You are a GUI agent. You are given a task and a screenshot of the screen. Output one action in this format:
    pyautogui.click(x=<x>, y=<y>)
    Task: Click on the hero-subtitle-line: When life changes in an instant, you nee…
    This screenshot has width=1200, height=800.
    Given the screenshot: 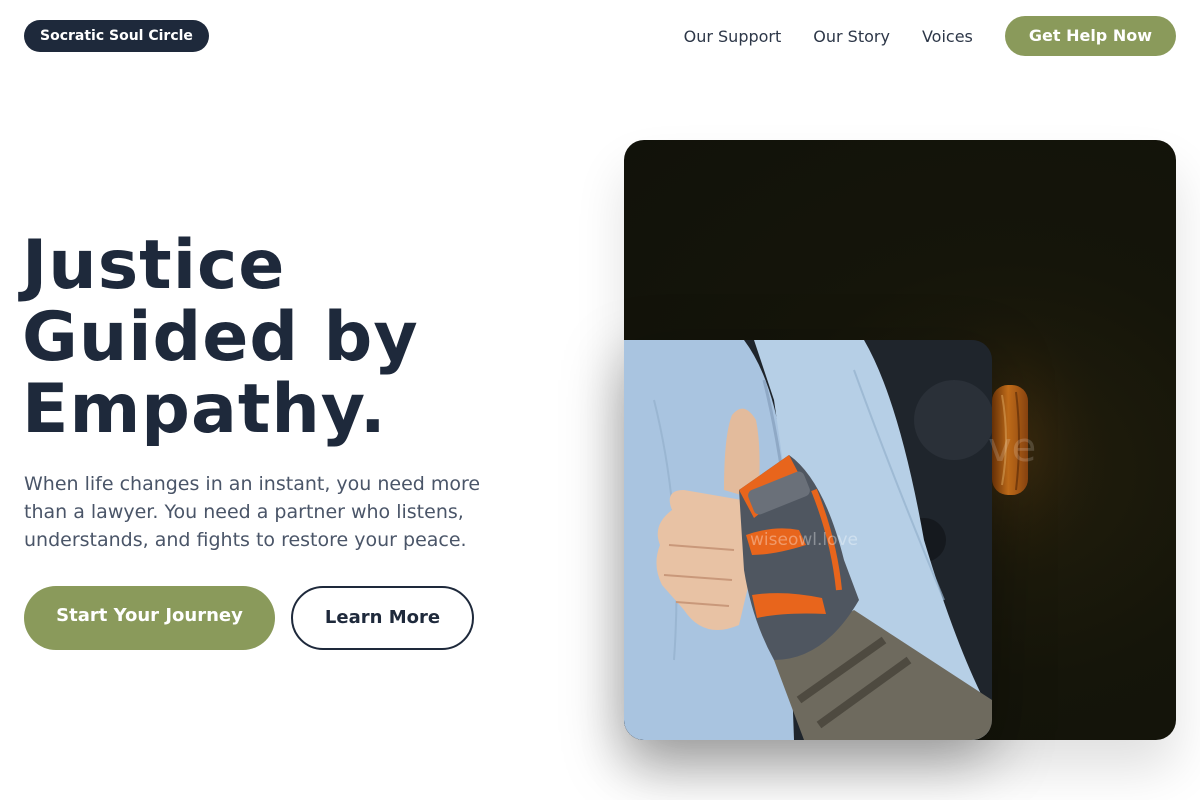 What is the action you would take?
    pyautogui.click(x=252, y=484)
    